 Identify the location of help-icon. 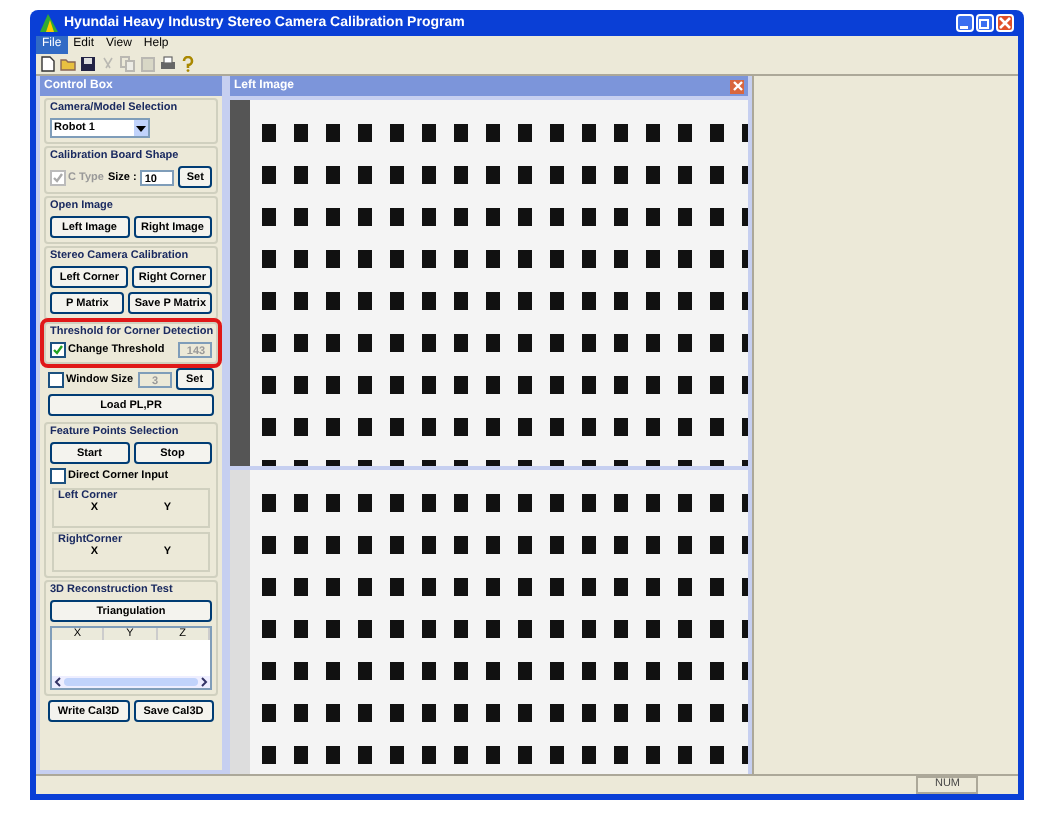
(188, 64).